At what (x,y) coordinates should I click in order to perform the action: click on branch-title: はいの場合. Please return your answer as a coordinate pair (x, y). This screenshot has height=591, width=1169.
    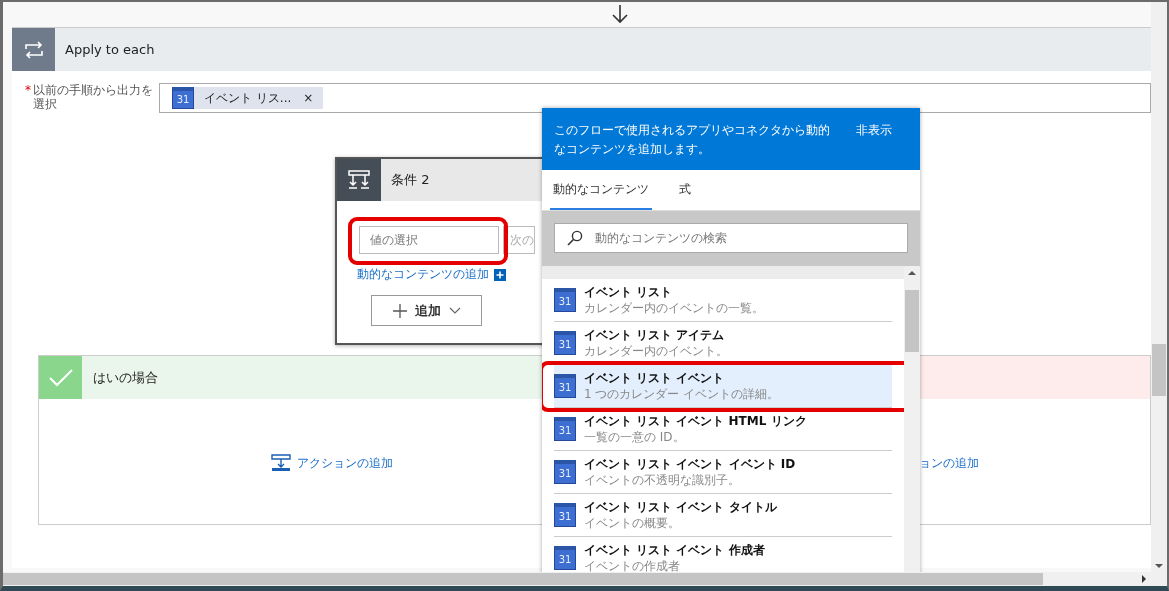
    Looking at the image, I should click on (125, 377).